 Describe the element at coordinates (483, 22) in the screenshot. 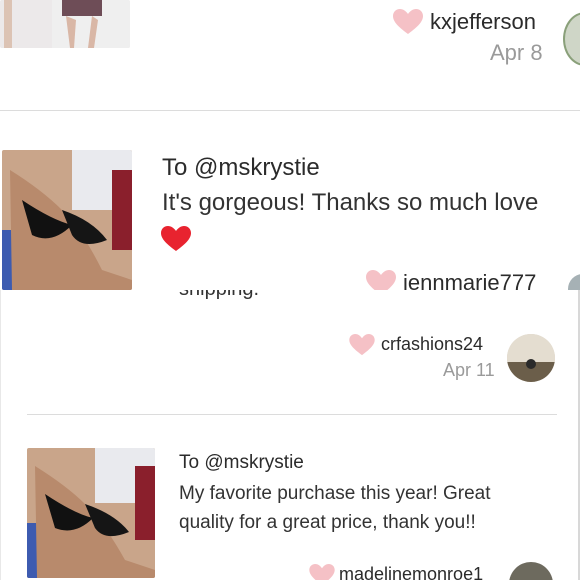

I see `reviewer-username: kxjefferson` at that location.